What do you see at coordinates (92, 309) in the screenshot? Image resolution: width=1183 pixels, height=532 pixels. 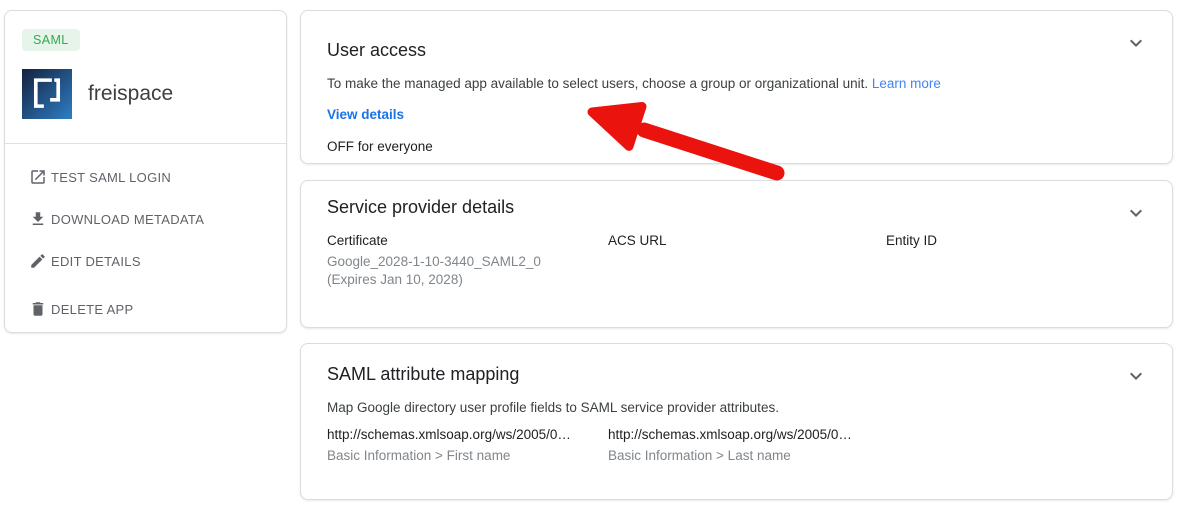 I see `action-label: DELETE APP` at bounding box center [92, 309].